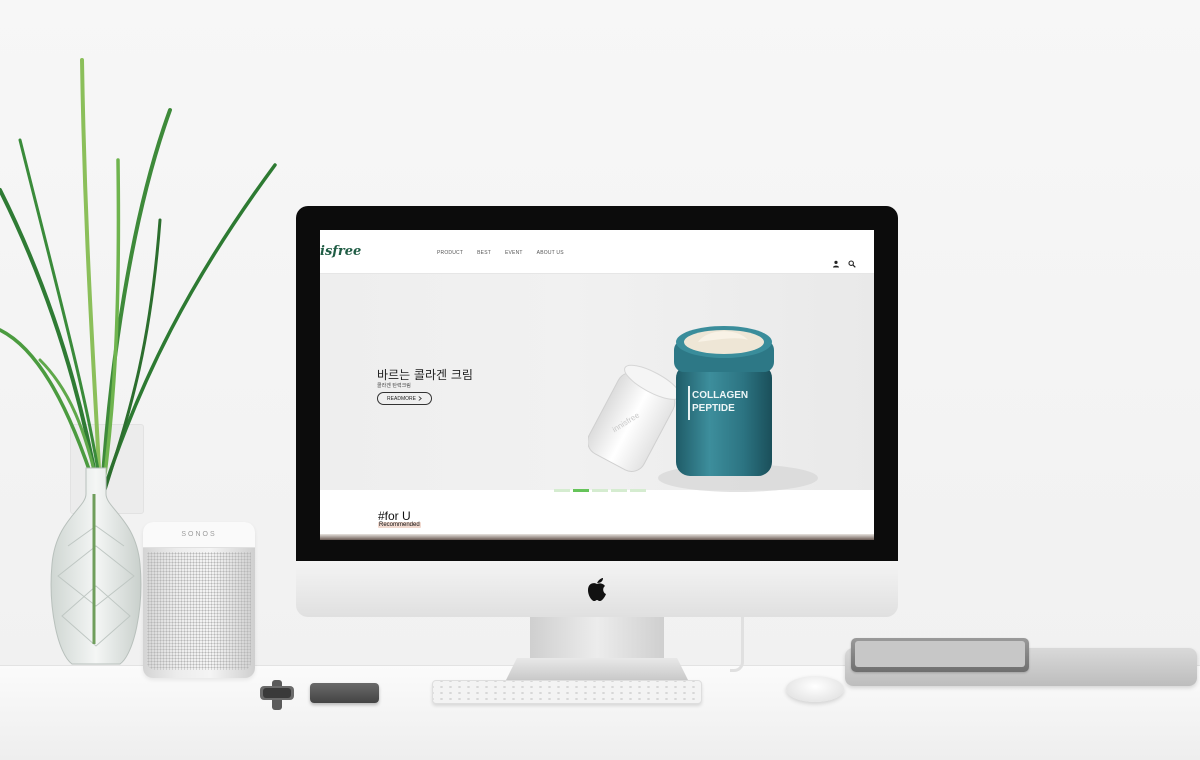  Describe the element at coordinates (581, 490) in the screenshot. I see `slider-dot-active` at that location.